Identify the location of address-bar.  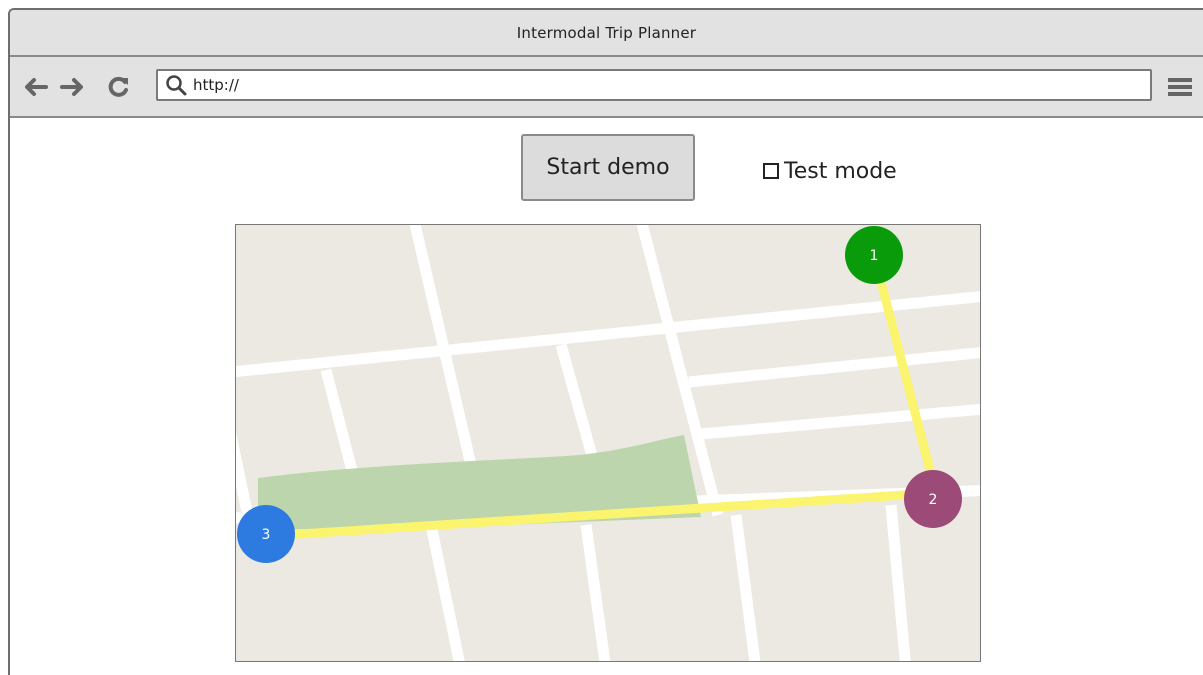
(654, 85).